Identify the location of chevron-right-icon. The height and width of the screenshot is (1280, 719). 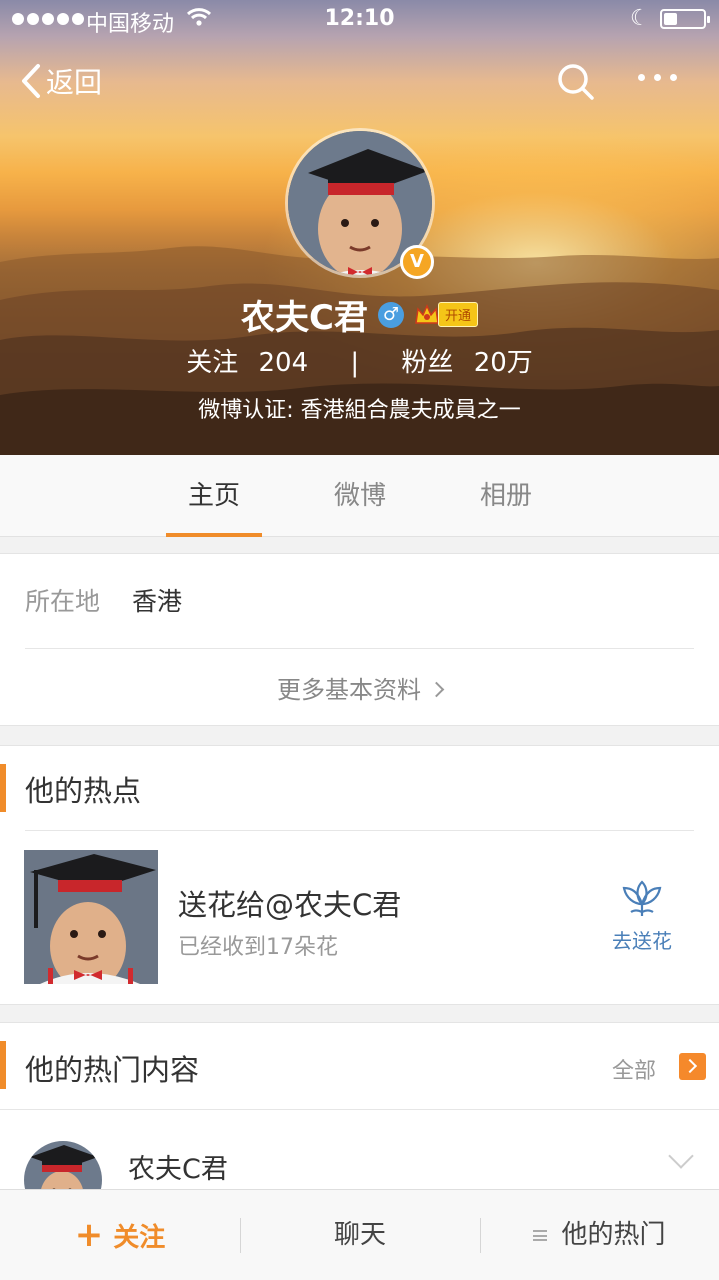
(436, 689).